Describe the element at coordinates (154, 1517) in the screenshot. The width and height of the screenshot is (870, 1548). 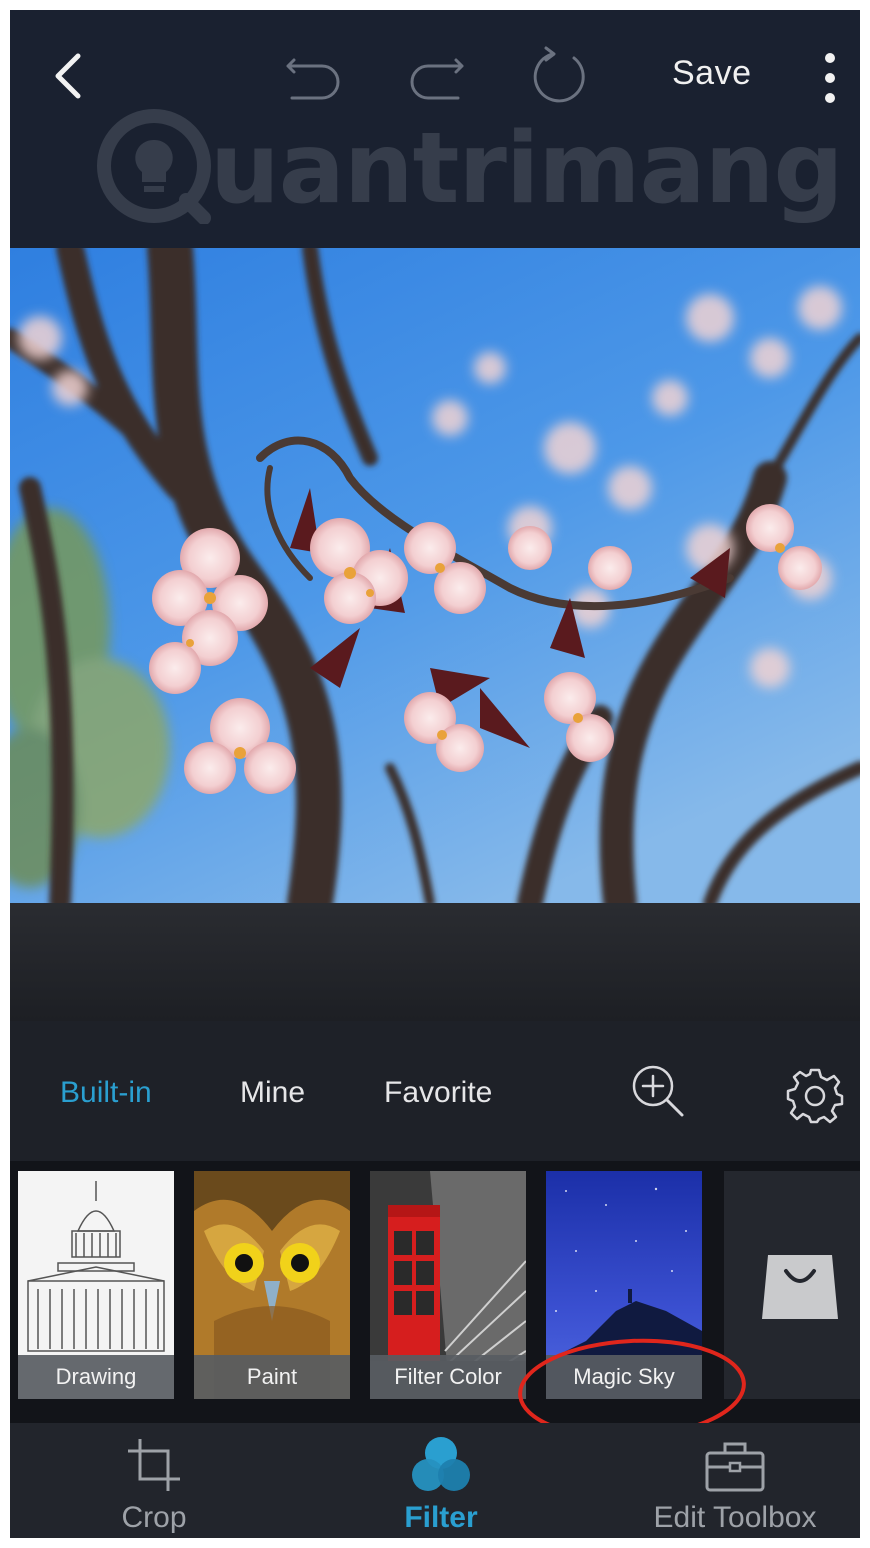
I see `nav-label: Crop` at that location.